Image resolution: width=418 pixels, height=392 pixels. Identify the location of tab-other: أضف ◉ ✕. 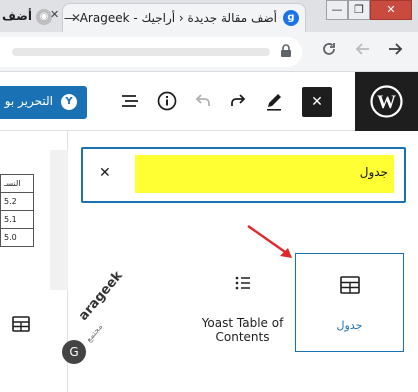
(30, 16).